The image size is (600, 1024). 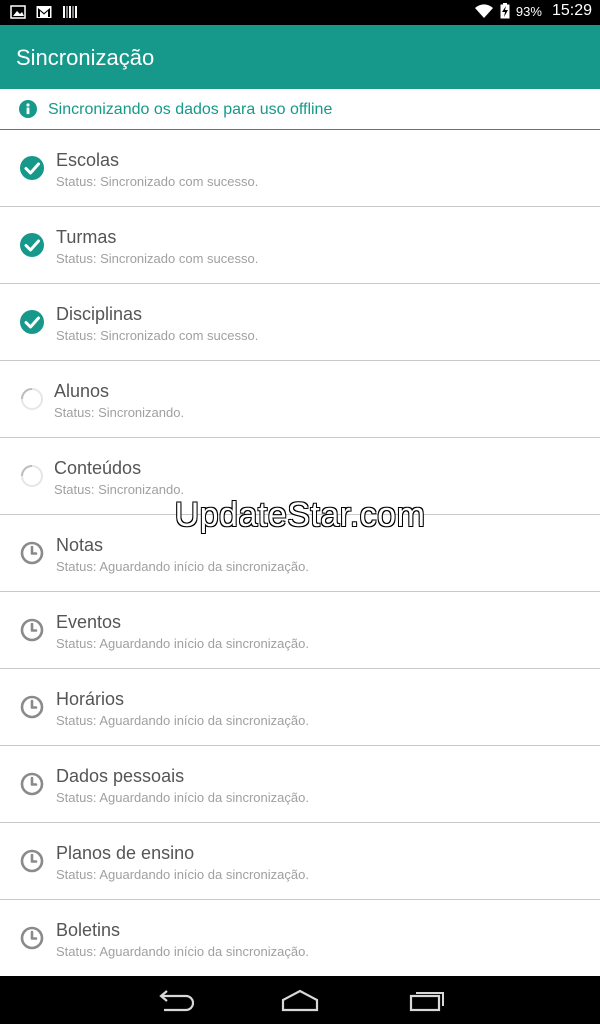 What do you see at coordinates (300, 57) in the screenshot?
I see `app-bar: Sincronização` at bounding box center [300, 57].